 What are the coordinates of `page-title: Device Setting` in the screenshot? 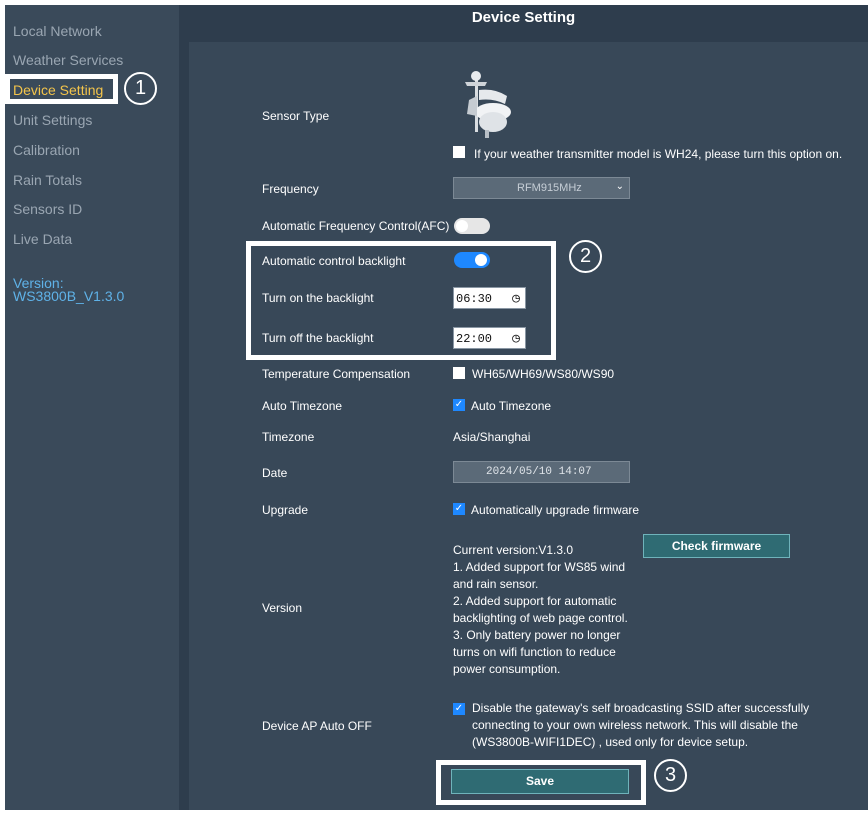 It's located at (523, 17).